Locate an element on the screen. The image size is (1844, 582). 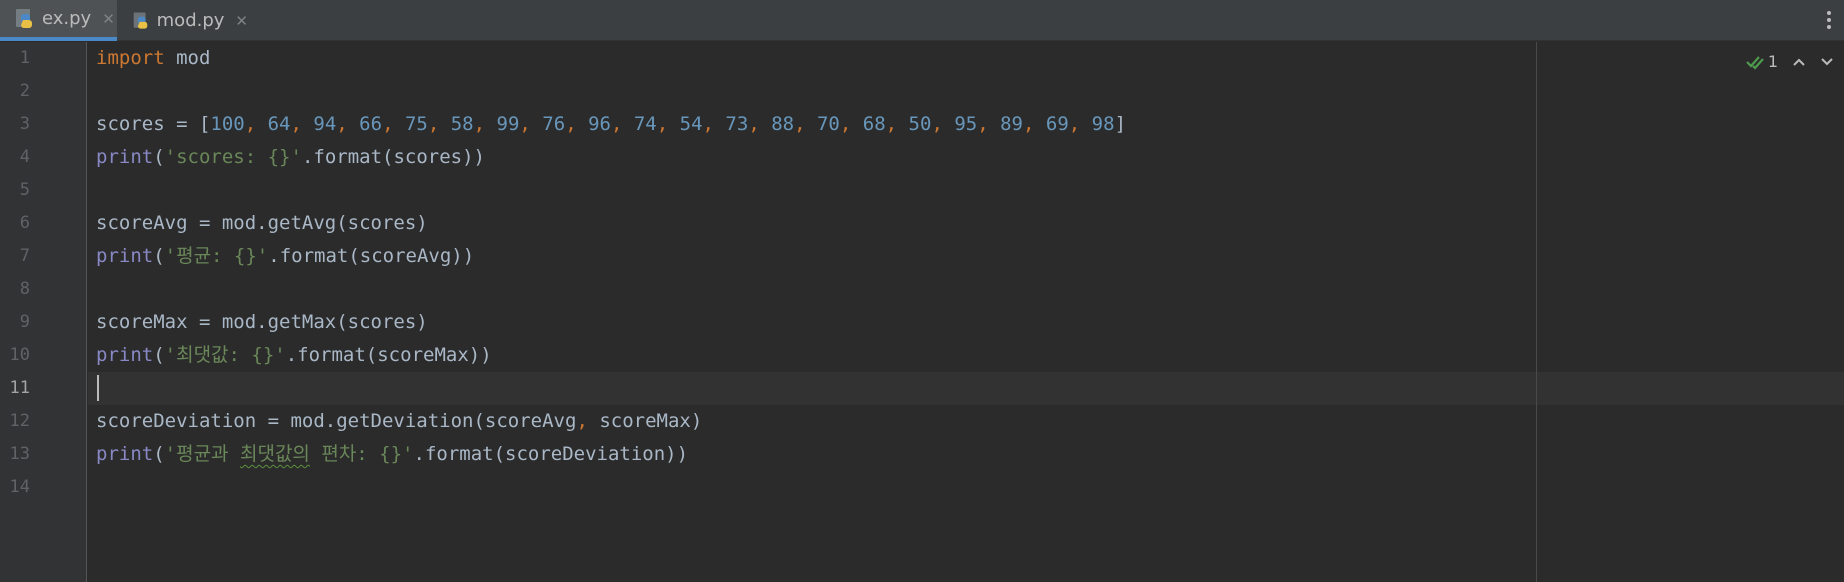
code-token: scoreAvg = mod.getAvg(scores) is located at coordinates (262, 223).